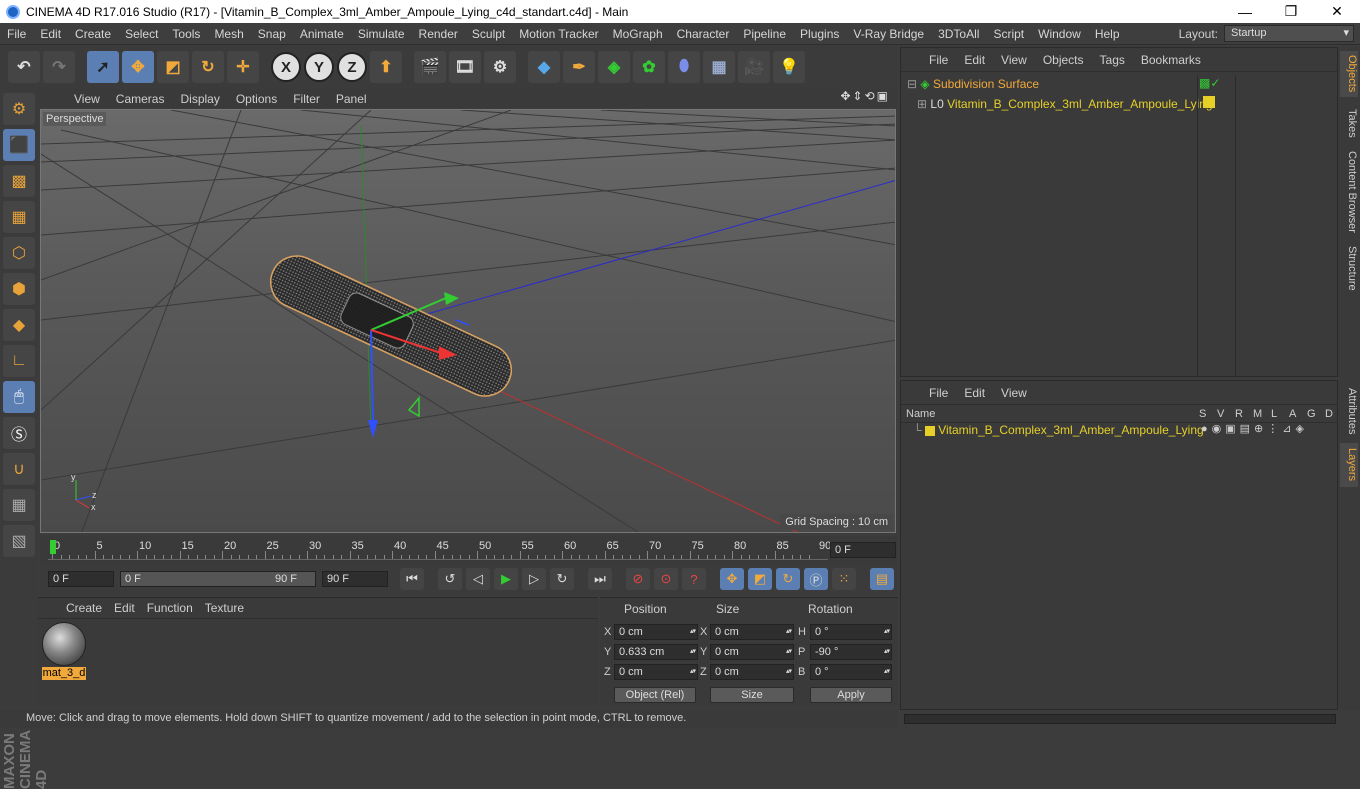 This screenshot has width=1360, height=789. What do you see at coordinates (465, 67) in the screenshot?
I see `render-picture-viewer-icon: 🎞` at bounding box center [465, 67].